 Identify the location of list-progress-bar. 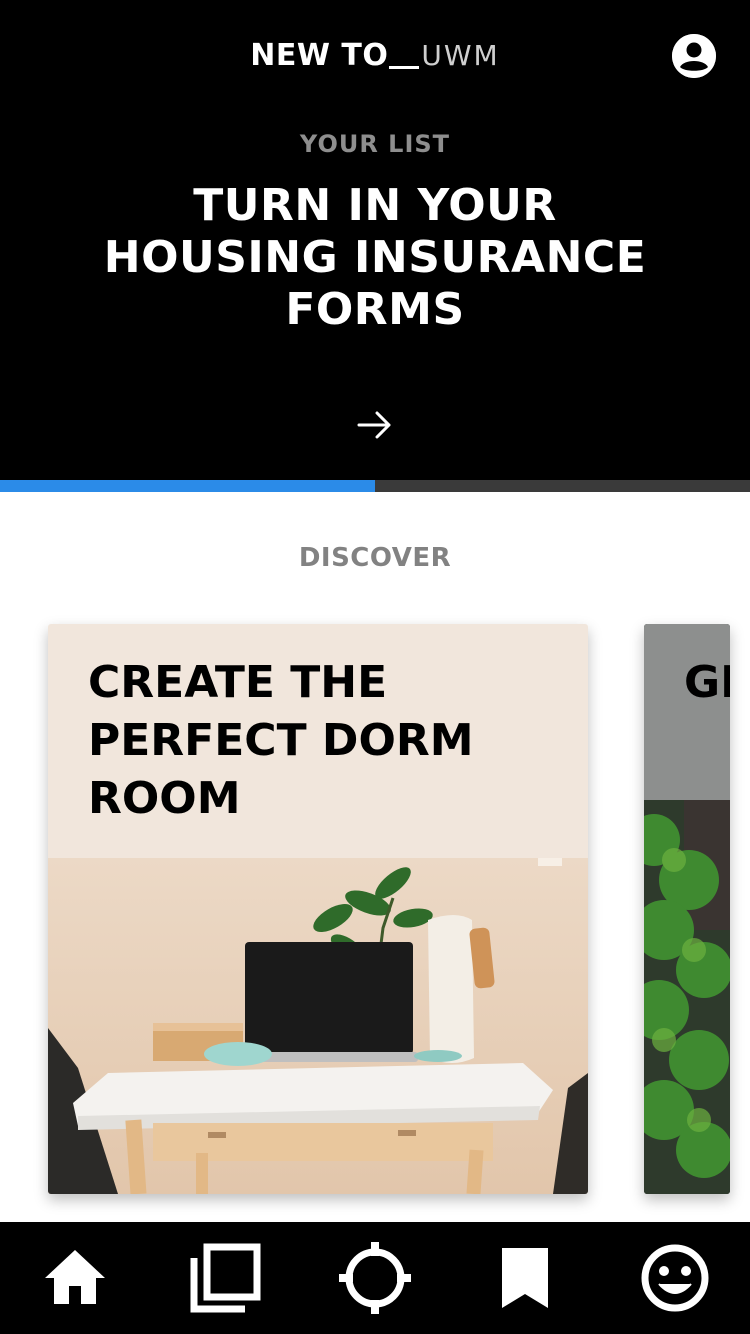
(375, 486).